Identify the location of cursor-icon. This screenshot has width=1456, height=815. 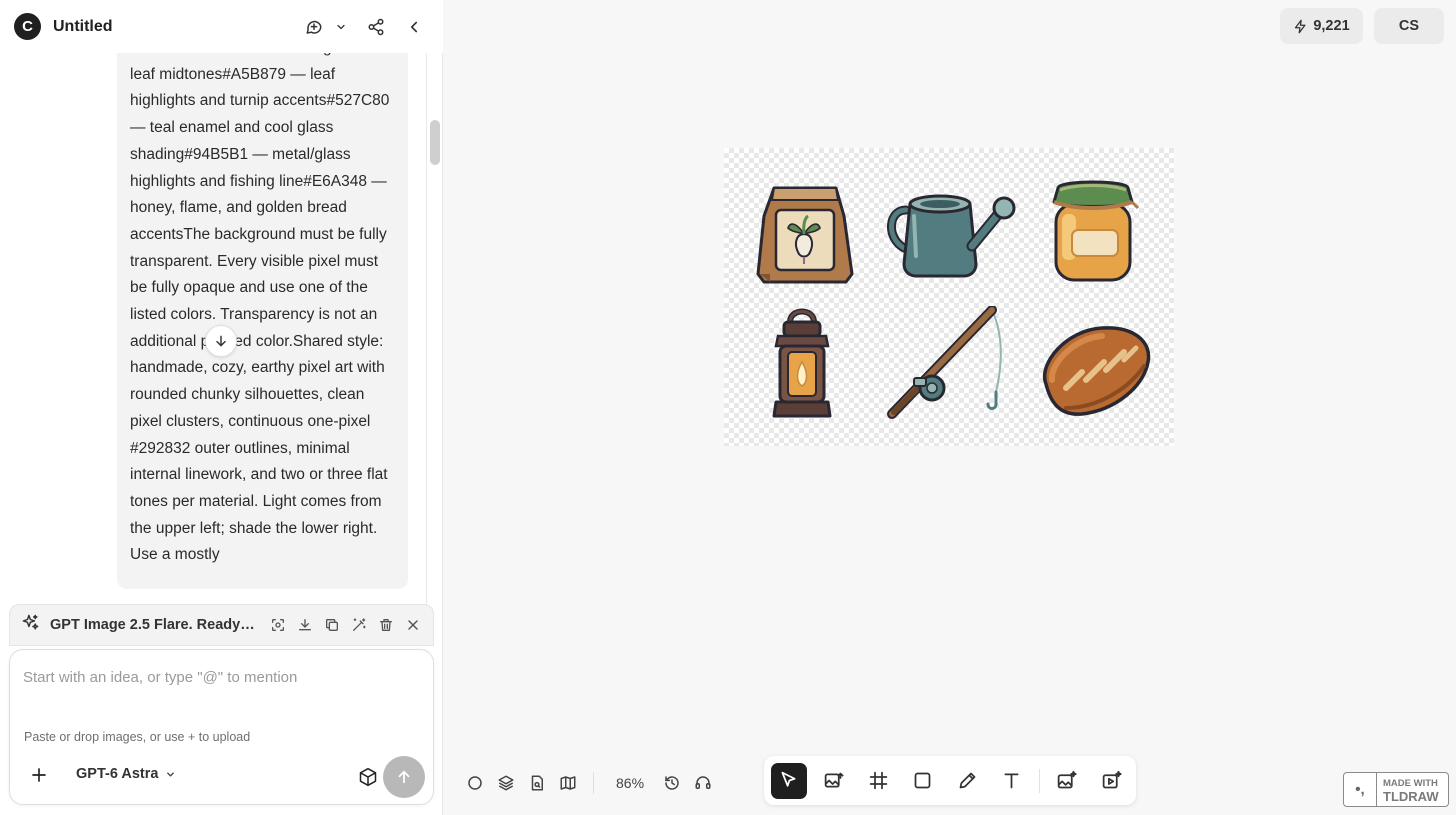
(788, 779).